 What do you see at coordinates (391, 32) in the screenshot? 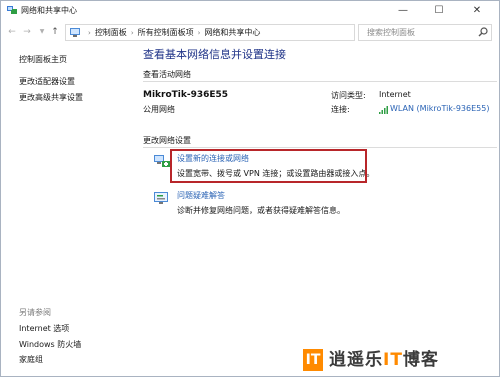
I see `search-placeholder: 搜索控制面板` at bounding box center [391, 32].